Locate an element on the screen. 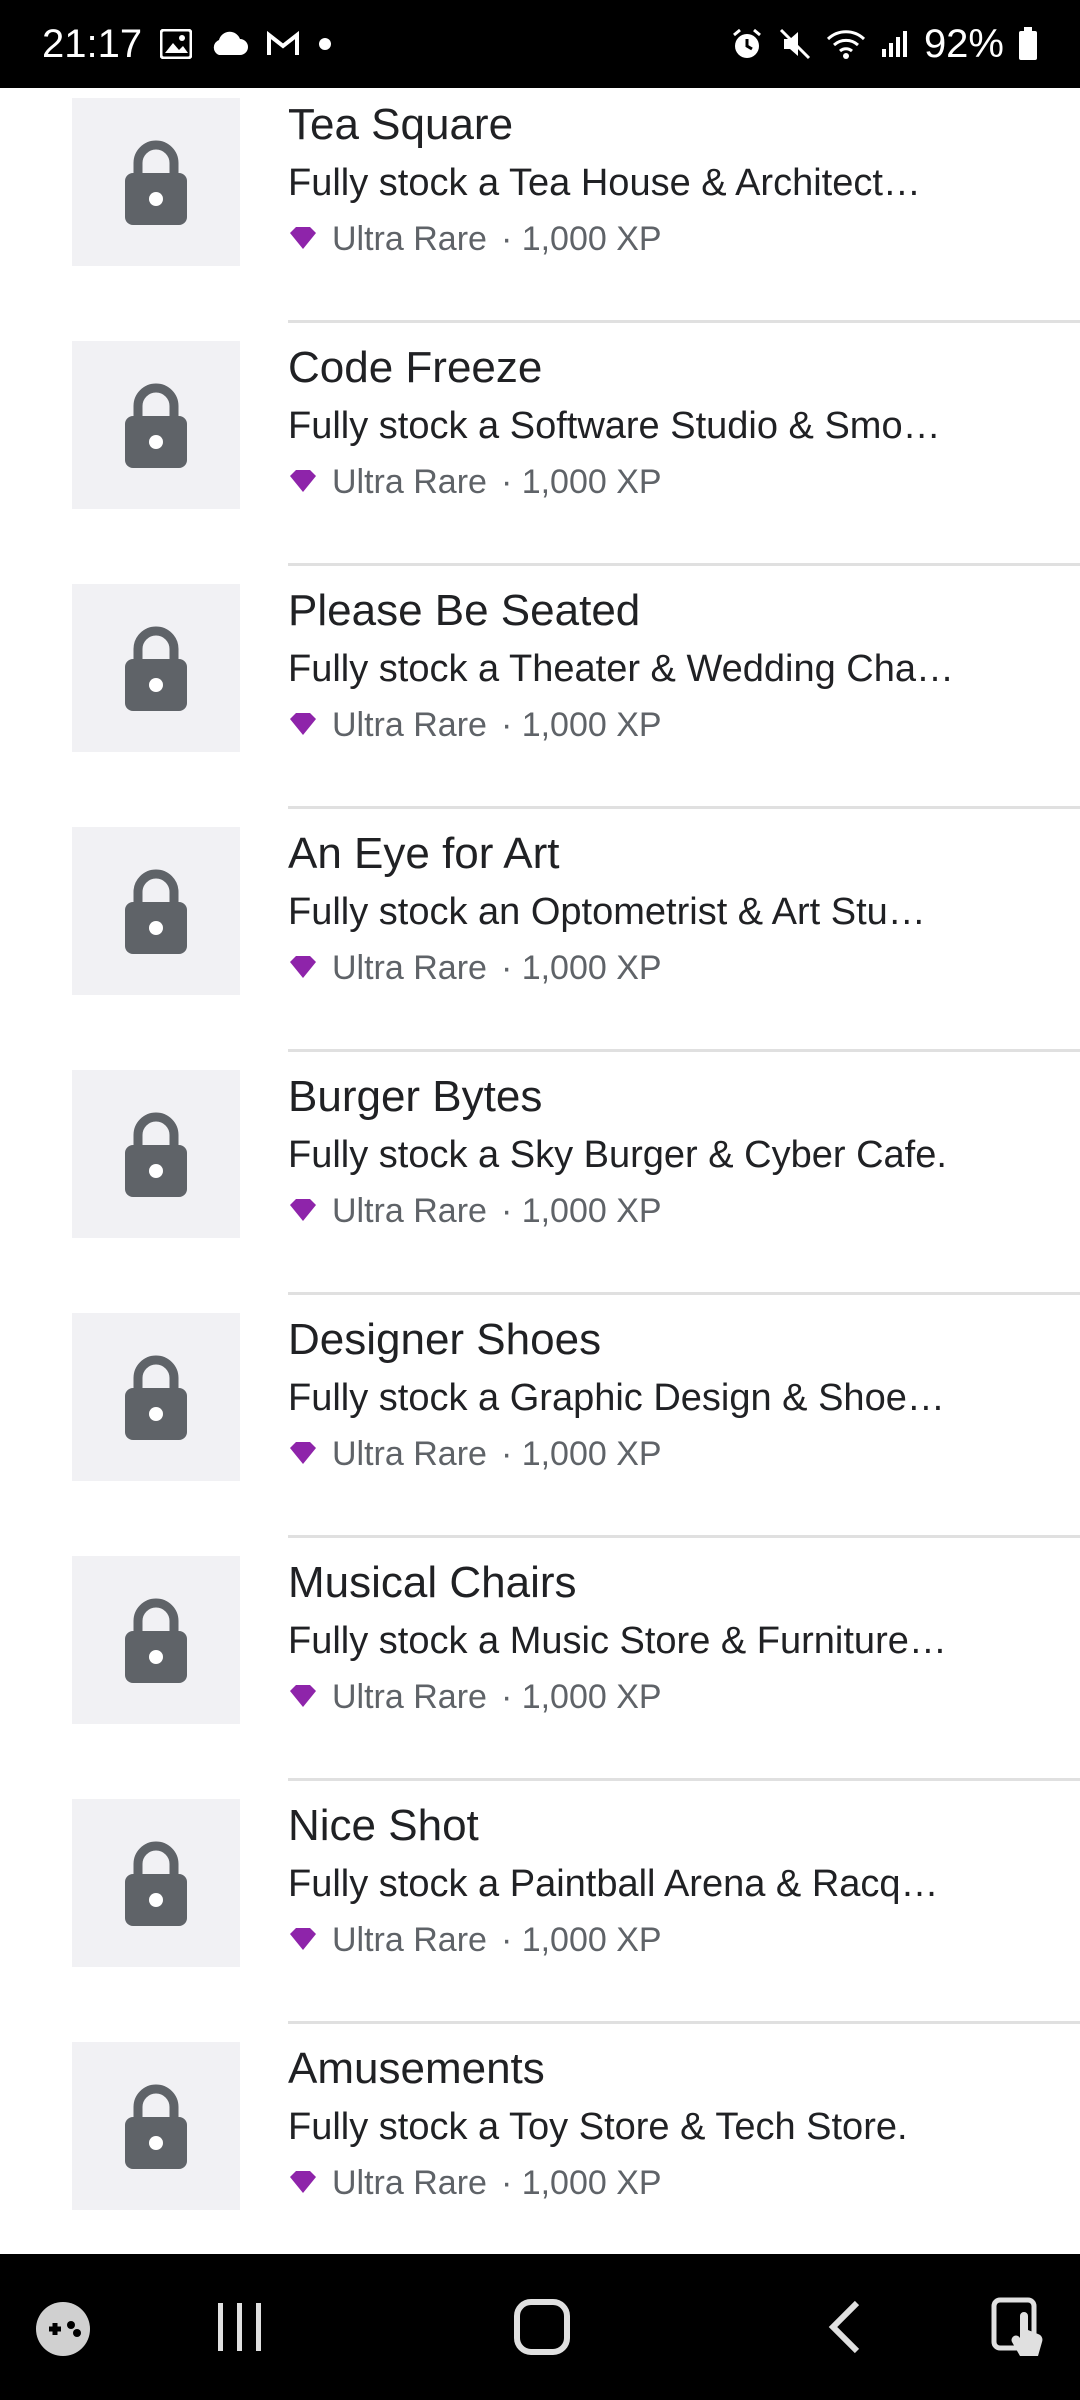  achievement-title: Designer Shoes is located at coordinates (445, 1339).